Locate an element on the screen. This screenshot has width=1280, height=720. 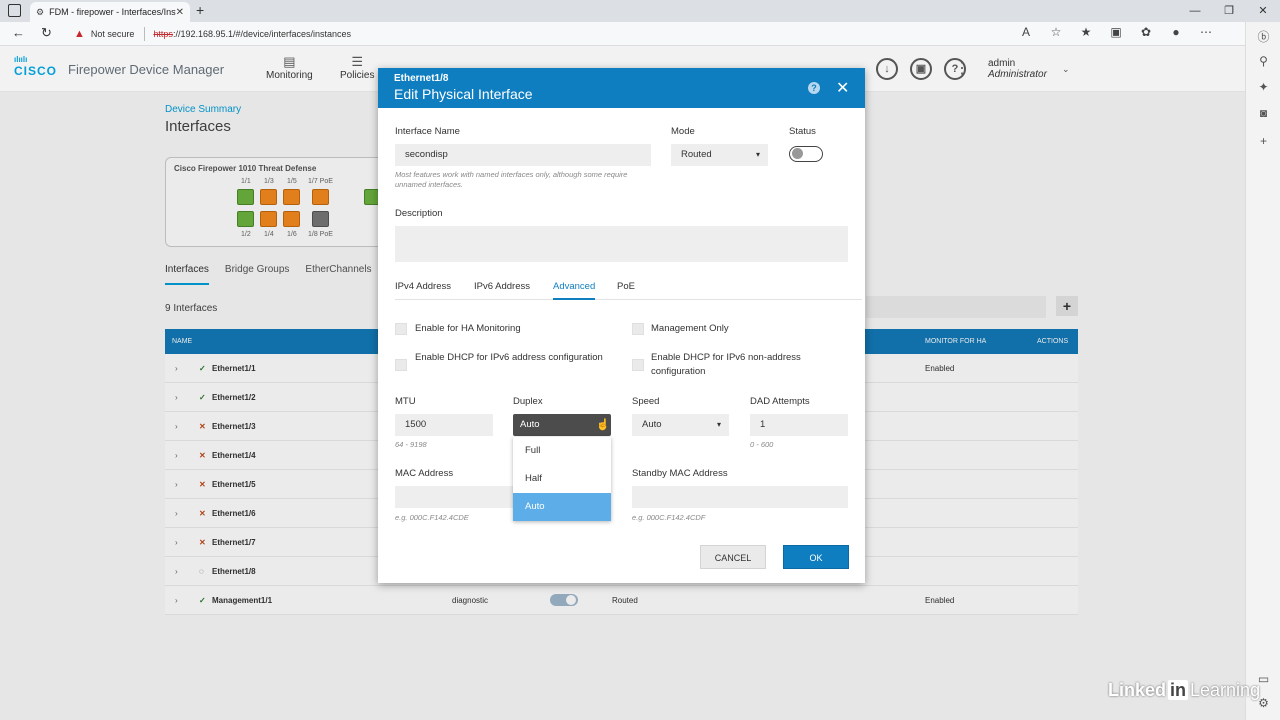
more-options-icon: ⋮ is located at coordinates (962, 68).